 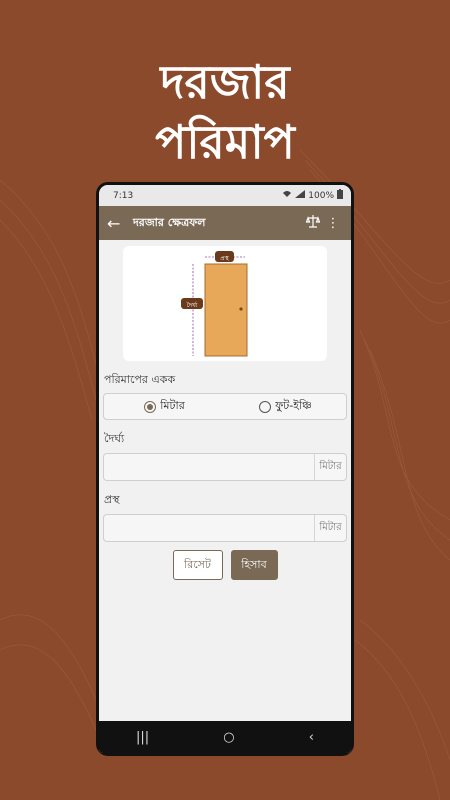 What do you see at coordinates (333, 223) in the screenshot?
I see `more-vertical-icon: ⋮` at bounding box center [333, 223].